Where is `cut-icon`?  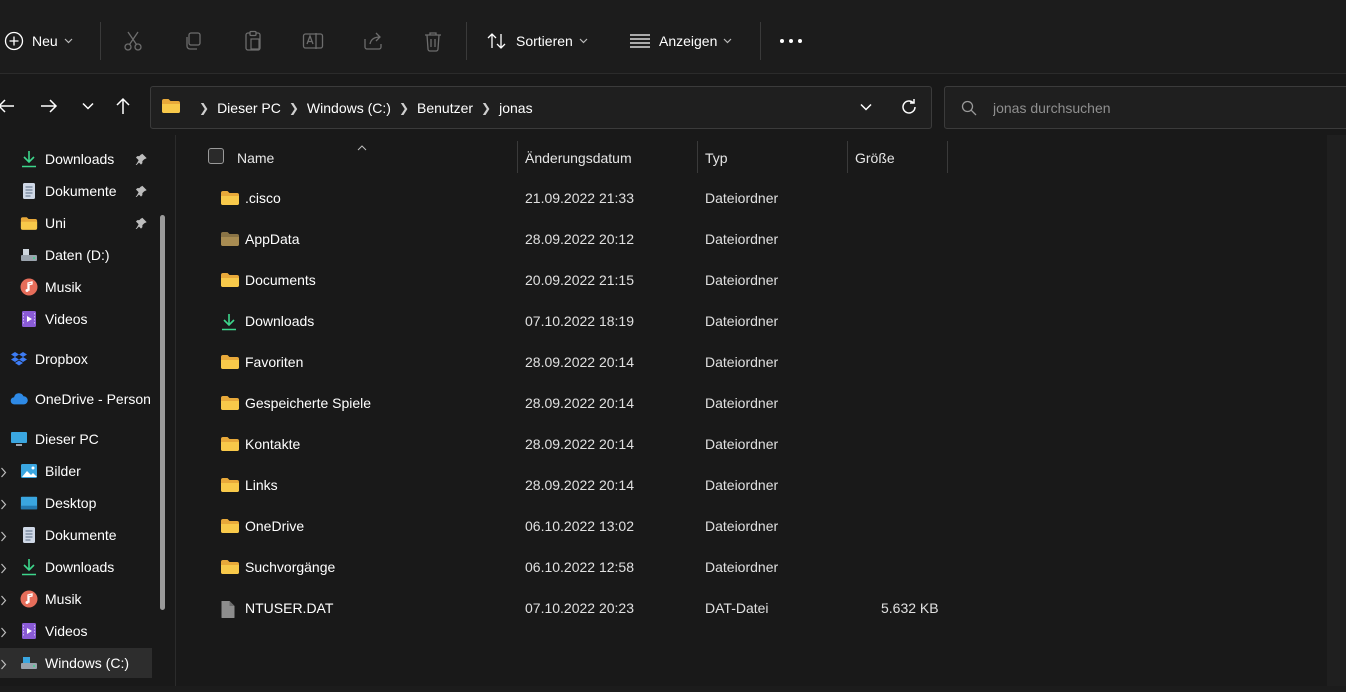
cut-icon is located at coordinates (133, 41).